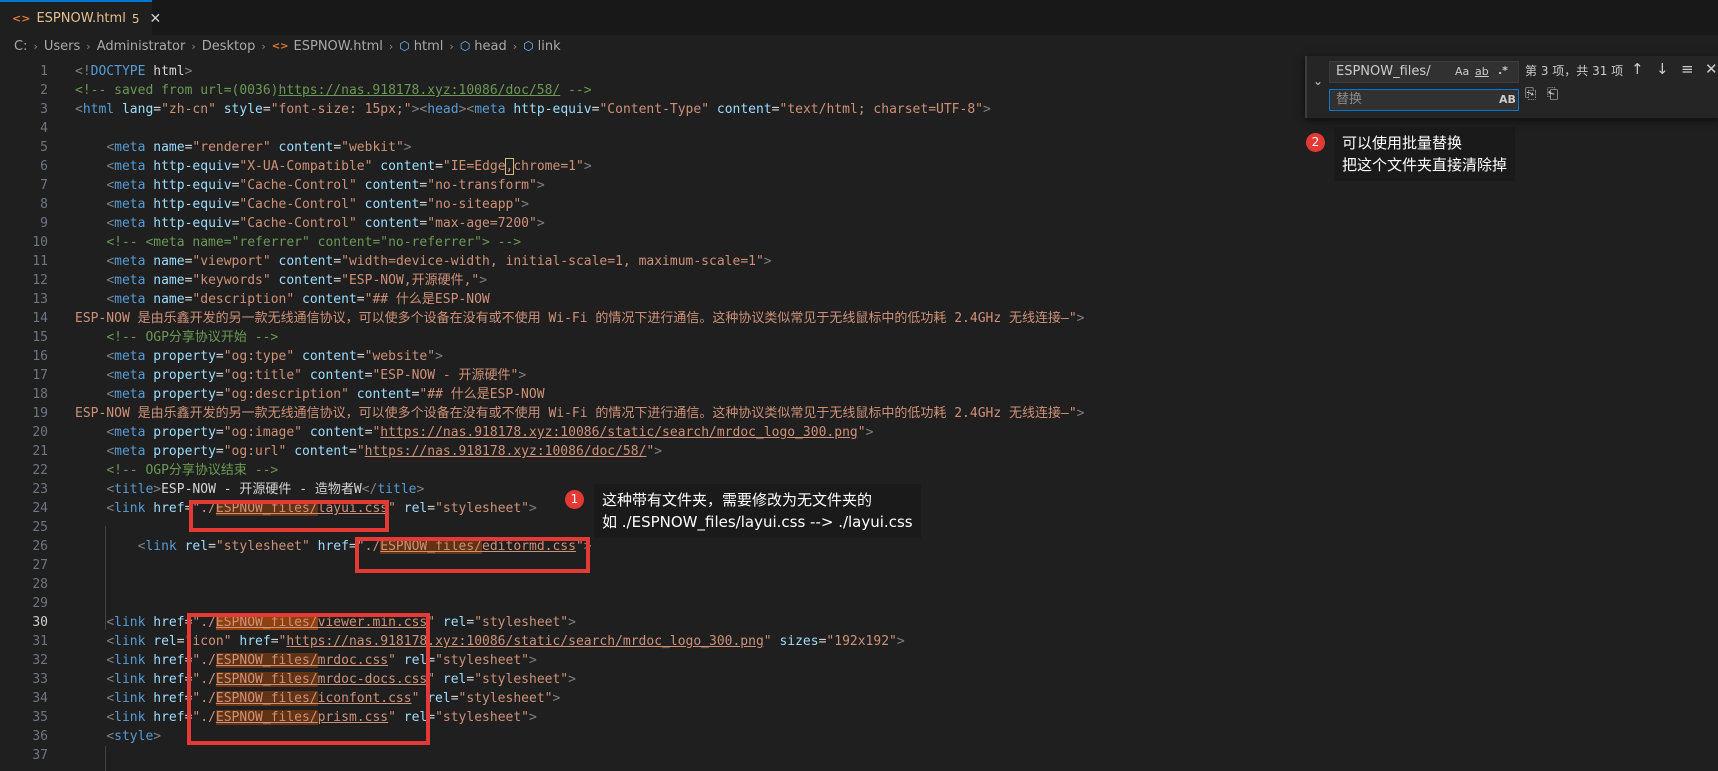  What do you see at coordinates (482, 394) in the screenshot?
I see `code-token: "## 什么是ESP-NOW` at bounding box center [482, 394].